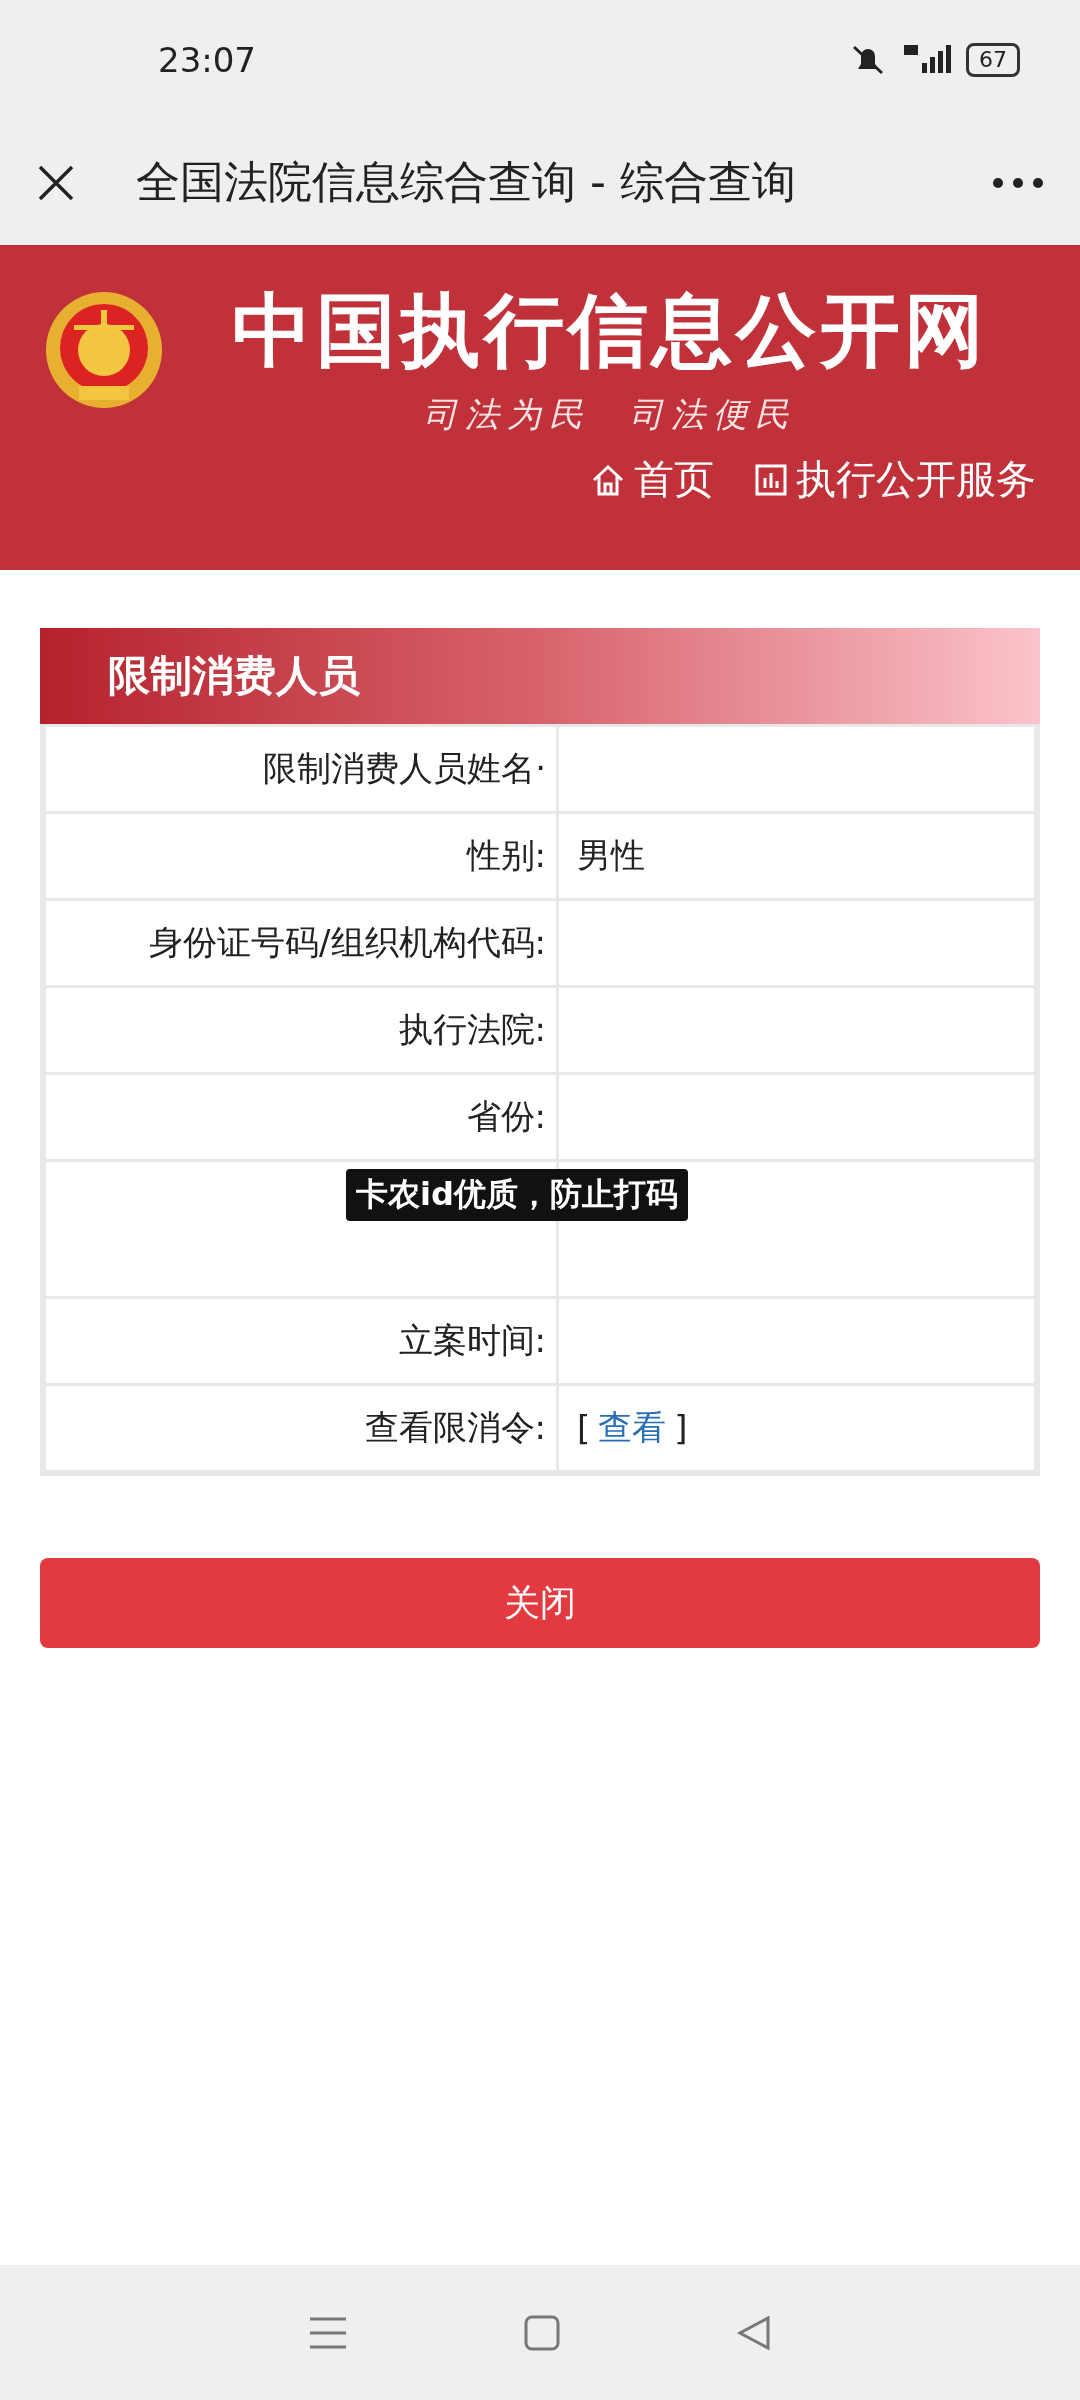 The height and width of the screenshot is (2400, 1080). I want to click on view-link: 查看, so click(632, 1428).